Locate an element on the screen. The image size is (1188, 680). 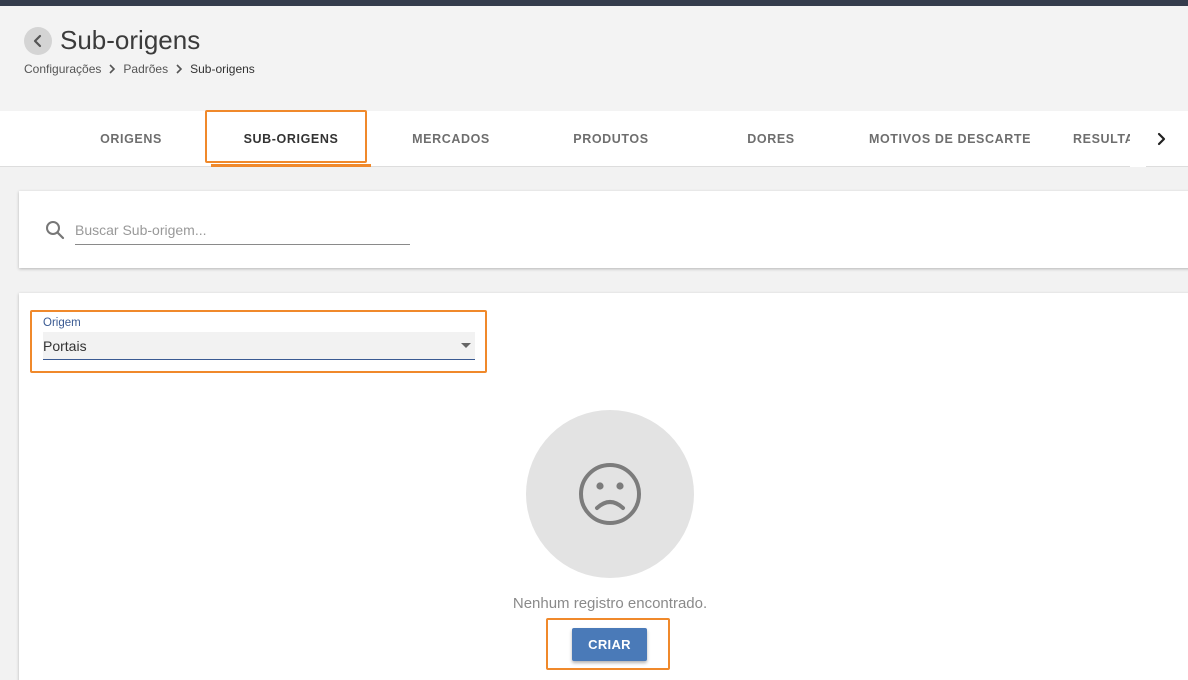
chevron-left-icon is located at coordinates (37, 41).